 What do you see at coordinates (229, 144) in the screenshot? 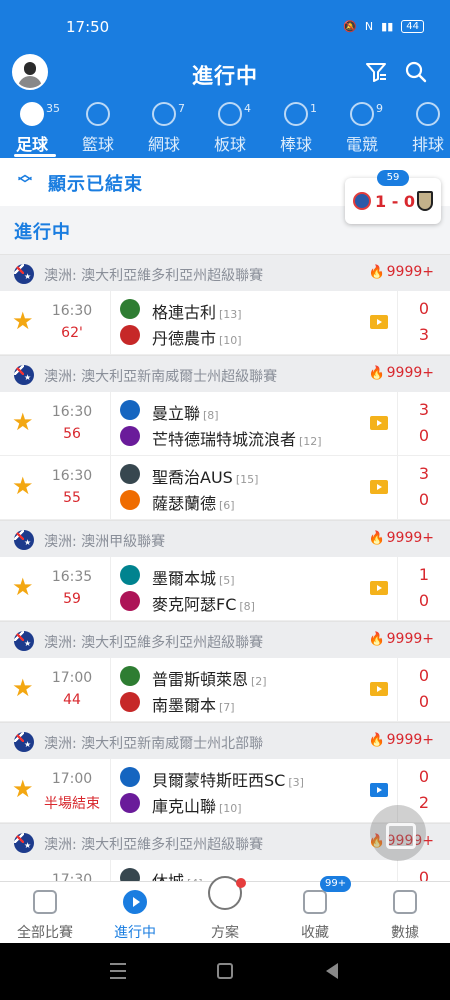
I see `tab-label: 板球` at bounding box center [229, 144].